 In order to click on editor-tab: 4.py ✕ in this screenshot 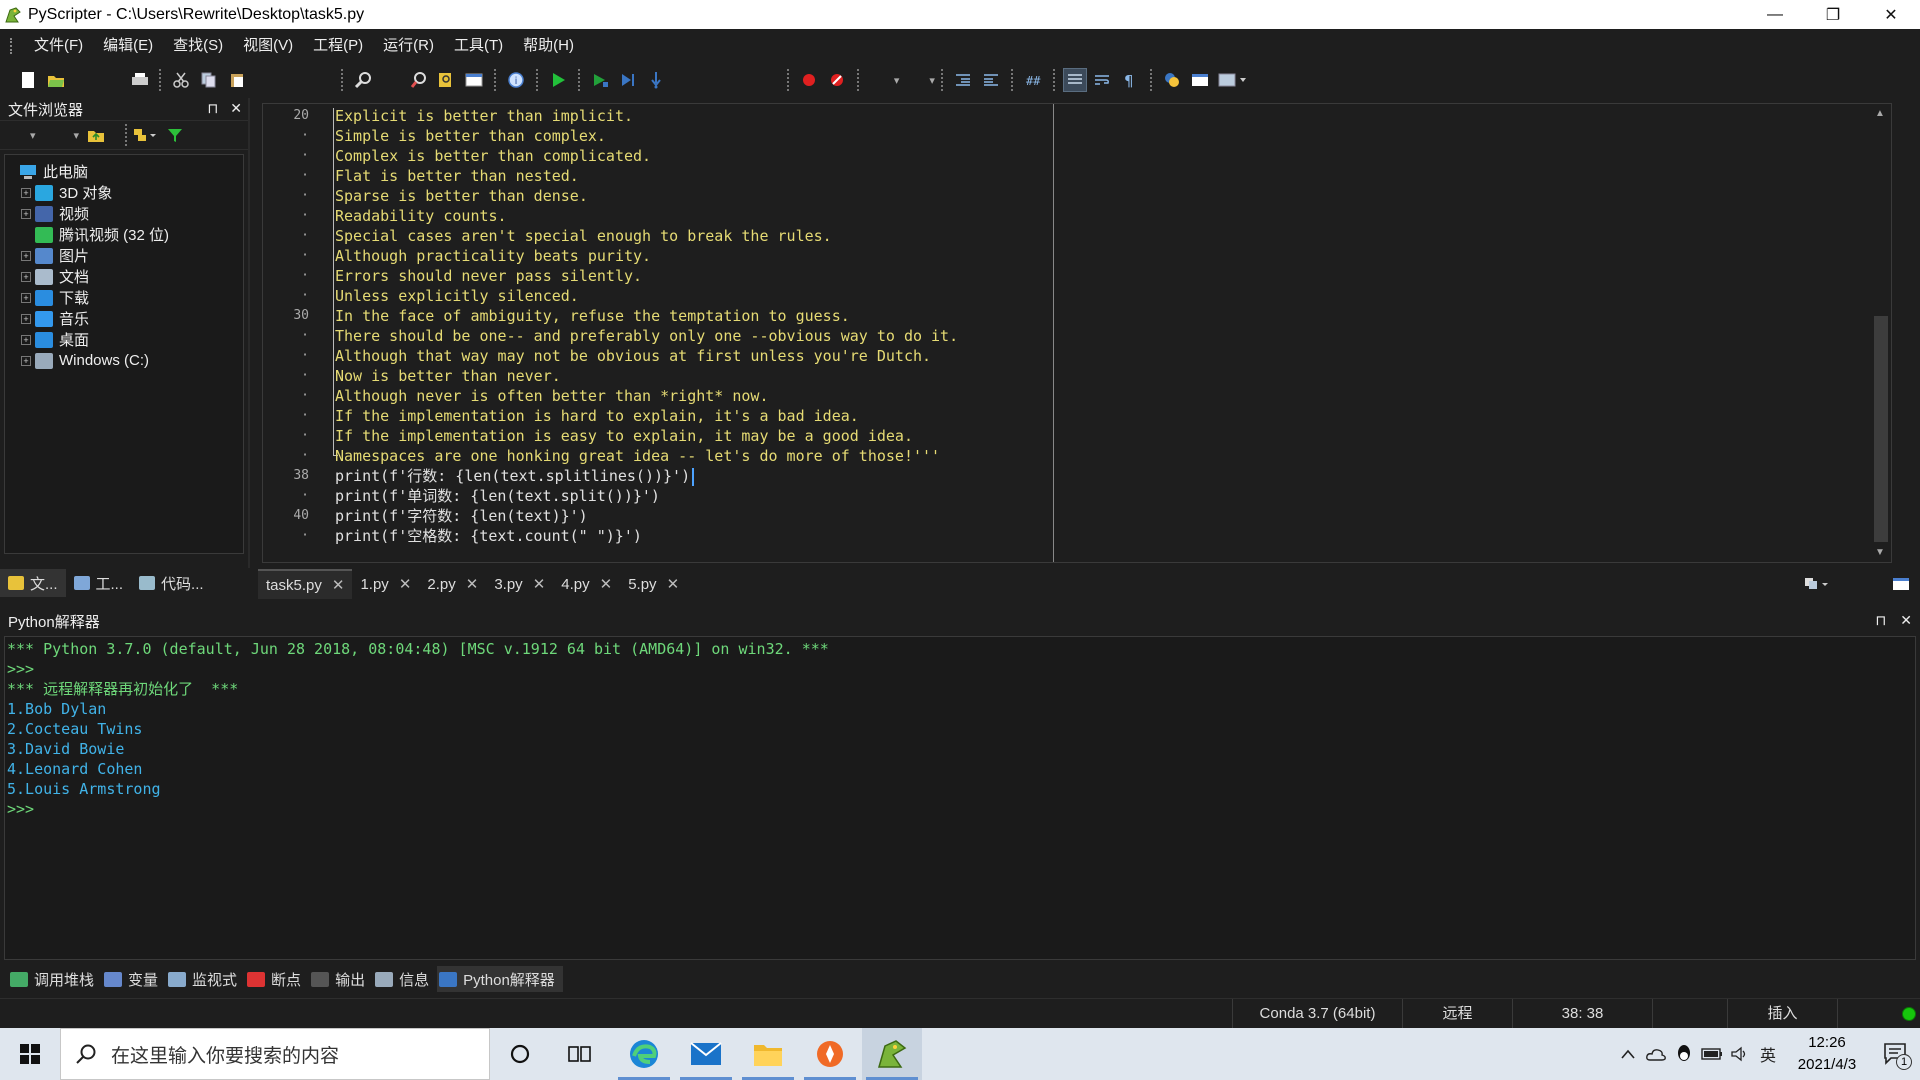, I will do `click(586, 584)`.